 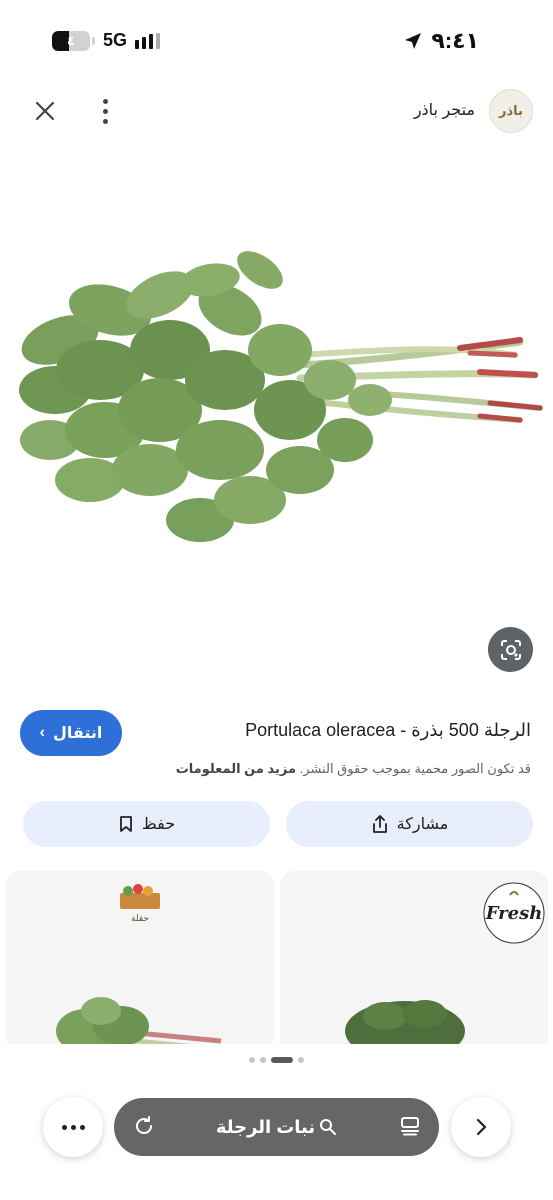 What do you see at coordinates (148, 40) in the screenshot?
I see `signal-icon` at bounding box center [148, 40].